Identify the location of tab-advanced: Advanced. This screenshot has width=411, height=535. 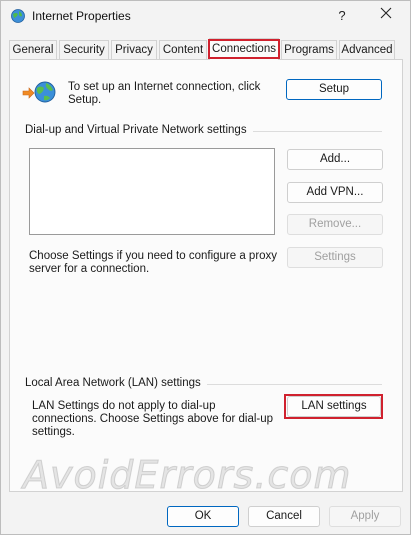
(367, 50).